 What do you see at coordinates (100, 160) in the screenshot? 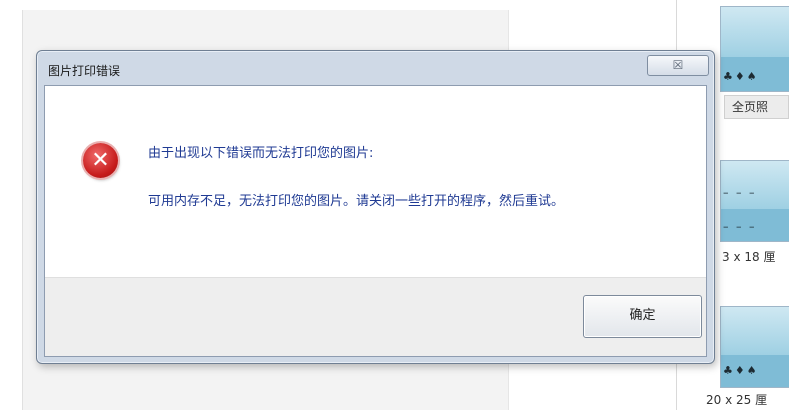
I see `error-icon: ✕` at bounding box center [100, 160].